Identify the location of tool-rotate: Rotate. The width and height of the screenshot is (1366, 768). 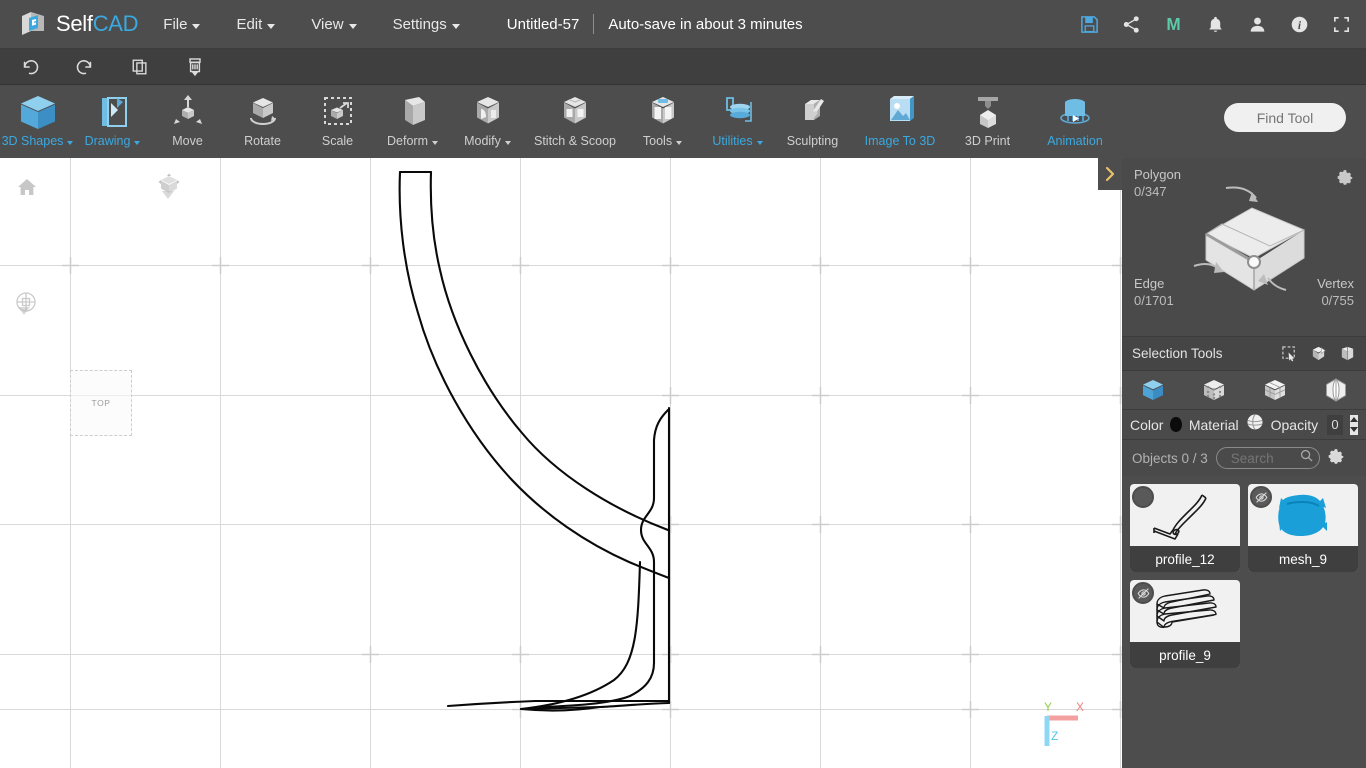
(262, 121).